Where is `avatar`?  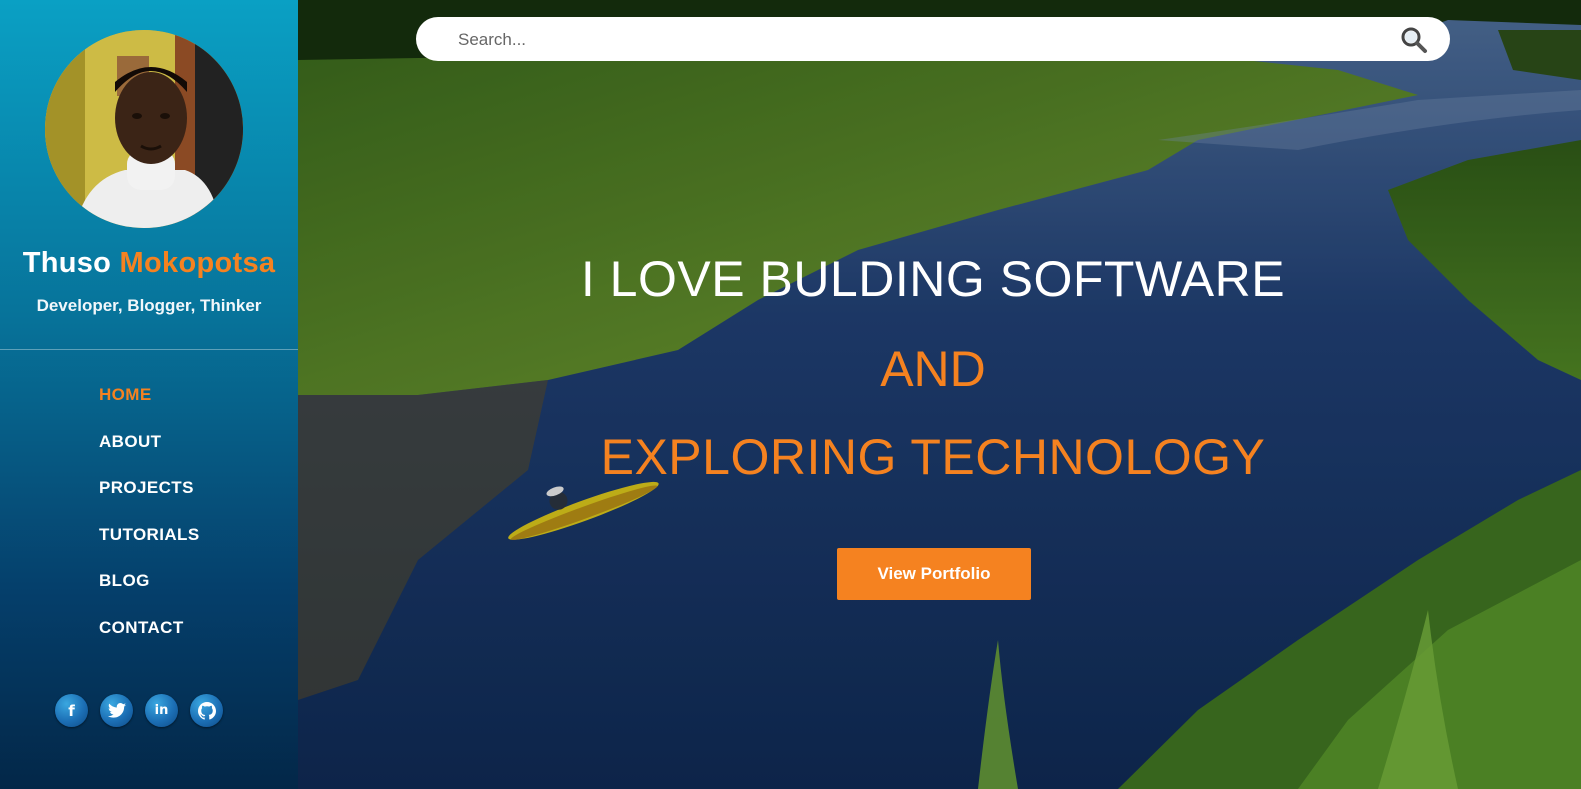 avatar is located at coordinates (144, 129).